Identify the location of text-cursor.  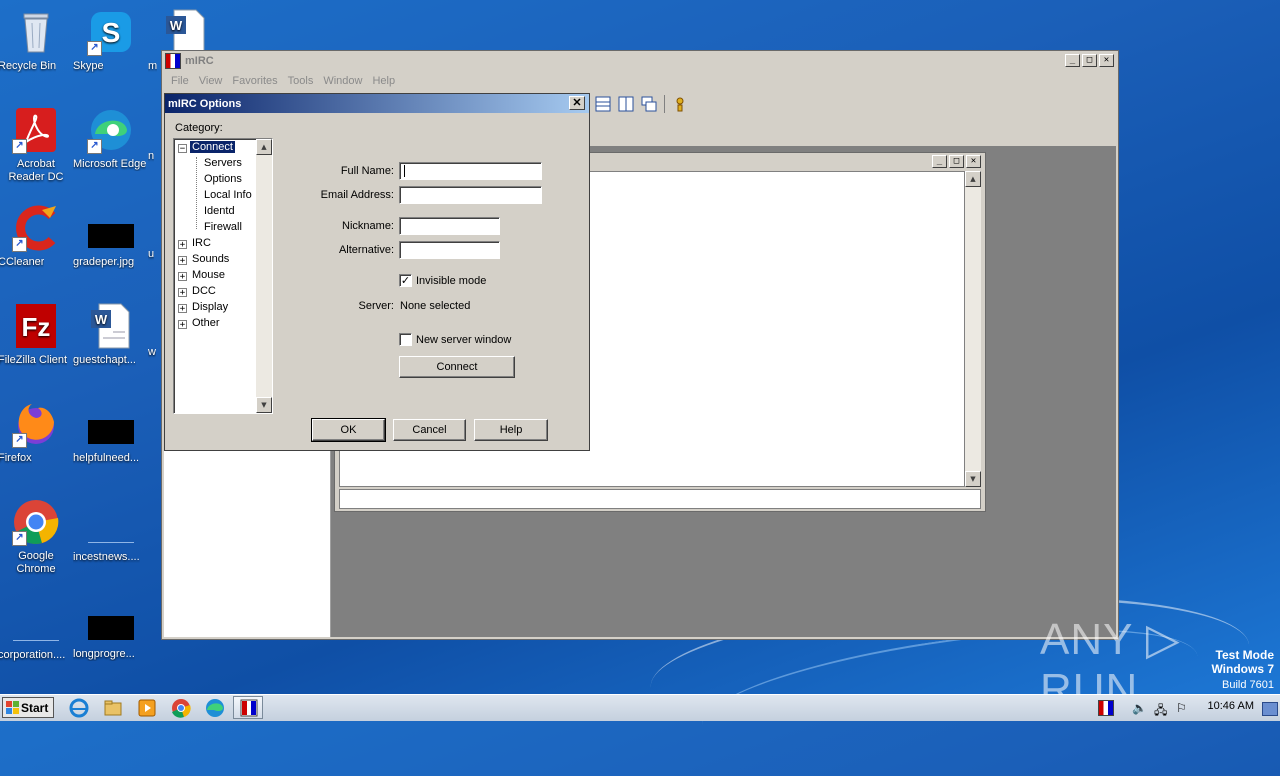
(404, 171).